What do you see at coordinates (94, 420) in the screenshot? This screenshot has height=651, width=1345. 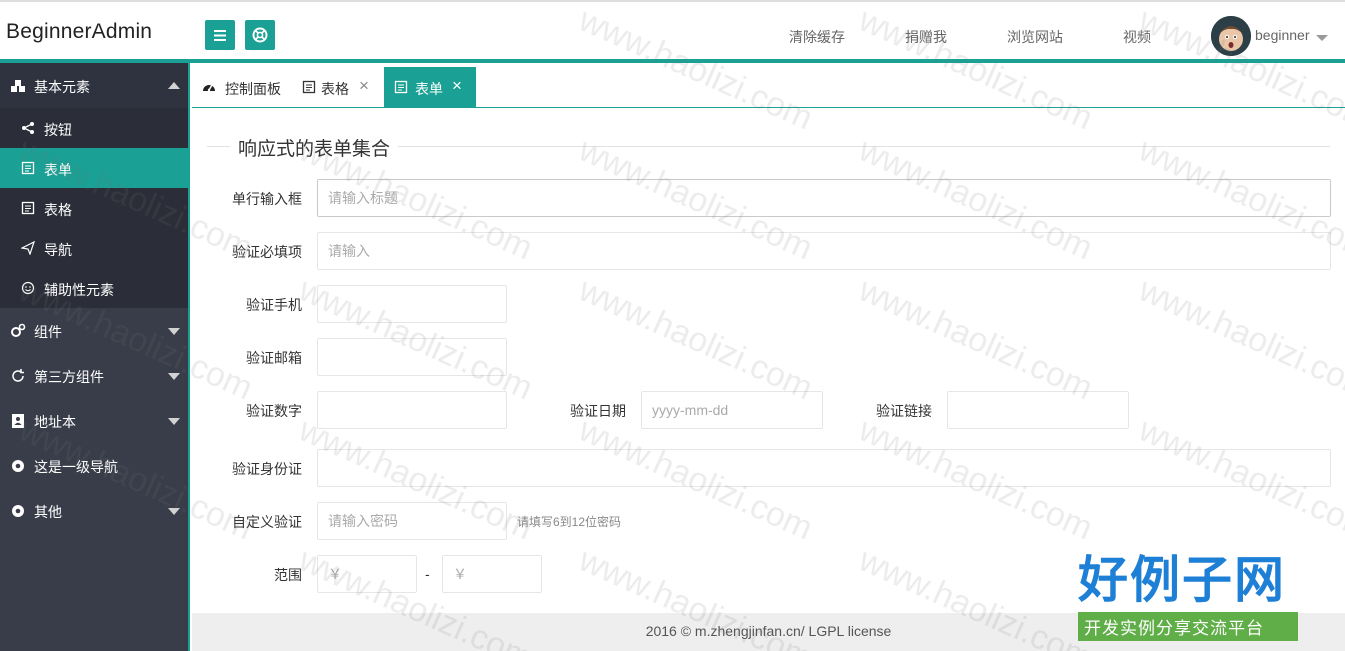 I see `sidebar-group-address-book: 地址本` at bounding box center [94, 420].